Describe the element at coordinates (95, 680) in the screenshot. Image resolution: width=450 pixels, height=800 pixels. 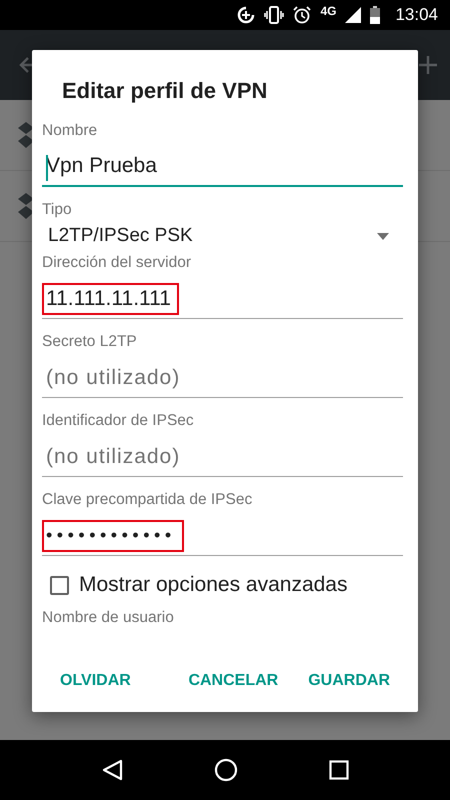
I see `dialog-button: OLVIDAR` at that location.